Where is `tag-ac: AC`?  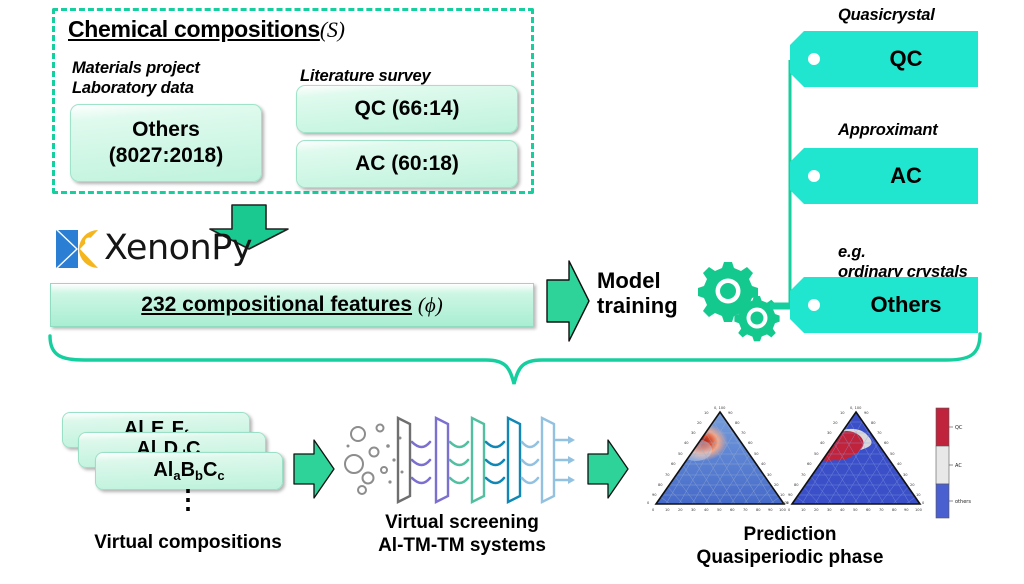 tag-ac: AC is located at coordinates (884, 176).